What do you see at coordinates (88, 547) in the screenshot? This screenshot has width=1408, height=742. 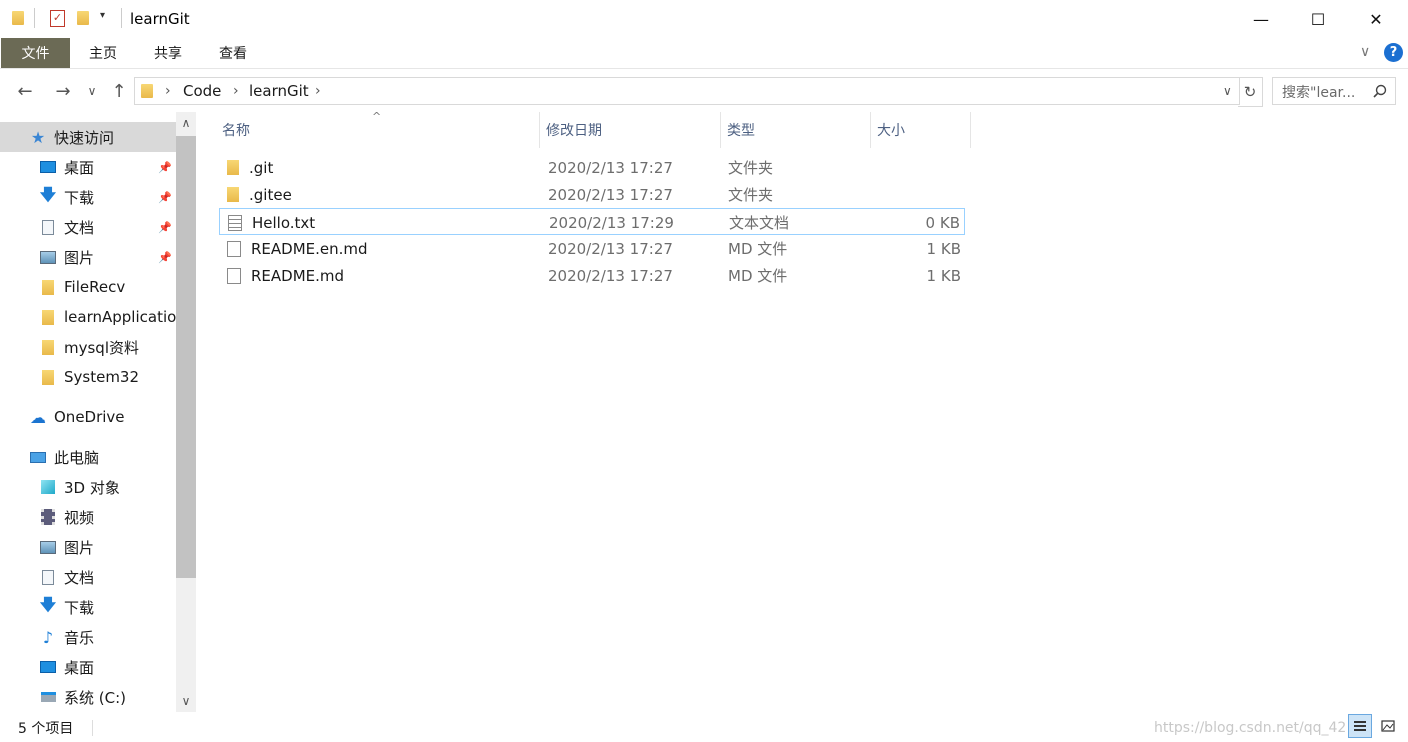 I see `sidebar-item: 图片` at bounding box center [88, 547].